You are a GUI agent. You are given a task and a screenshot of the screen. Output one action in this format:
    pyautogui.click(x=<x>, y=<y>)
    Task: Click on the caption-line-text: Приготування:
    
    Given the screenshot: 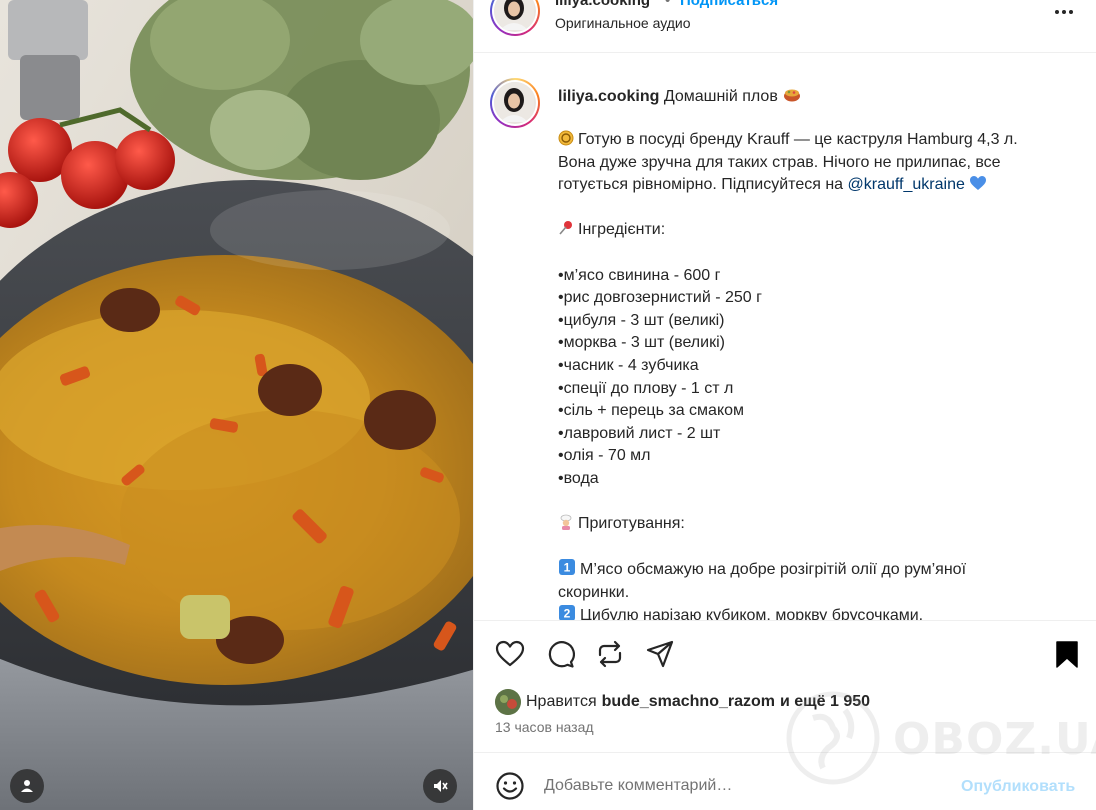 What is the action you would take?
    pyautogui.click(x=631, y=524)
    